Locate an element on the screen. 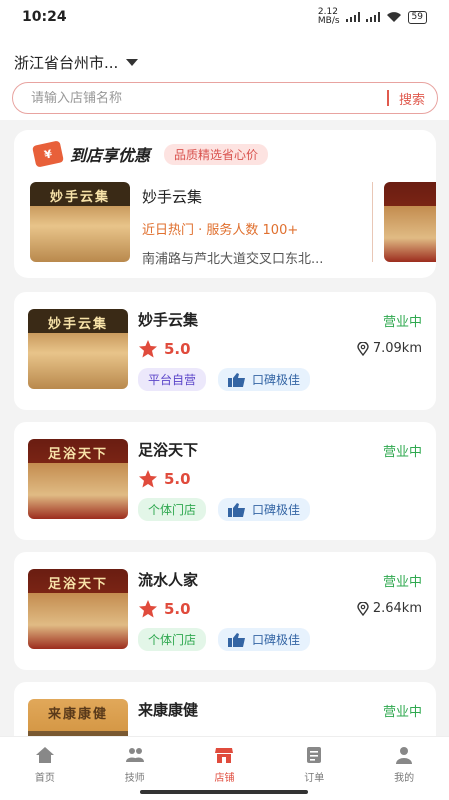  home-indicator is located at coordinates (224, 792).